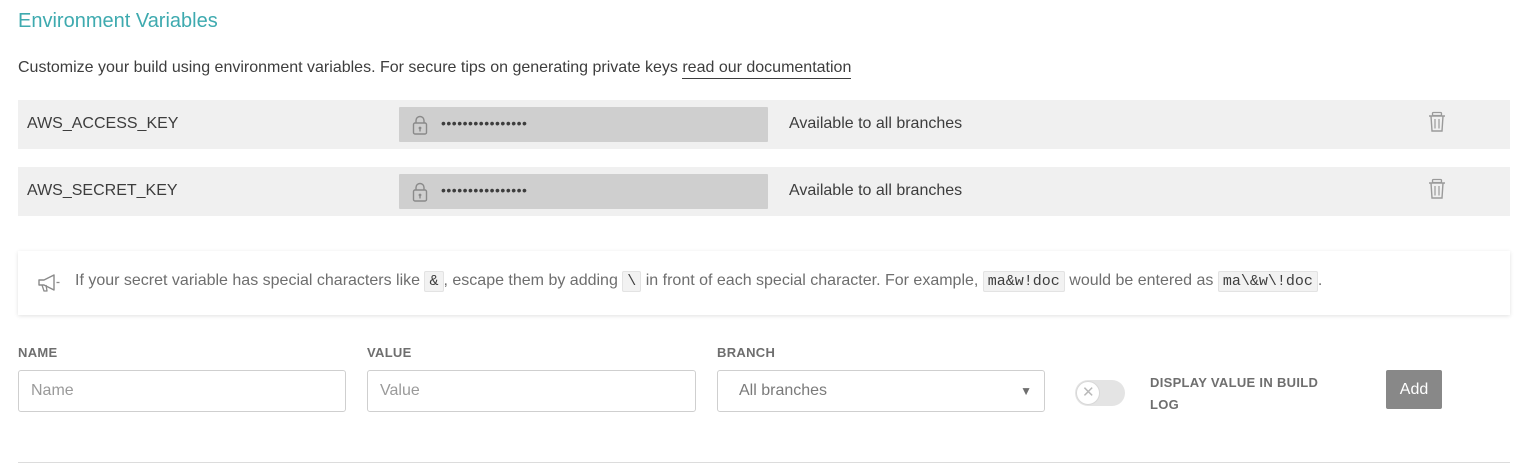 Image resolution: width=1518 pixels, height=466 pixels. I want to click on code-example-escaped: ma\&w\!doc, so click(1267, 281).